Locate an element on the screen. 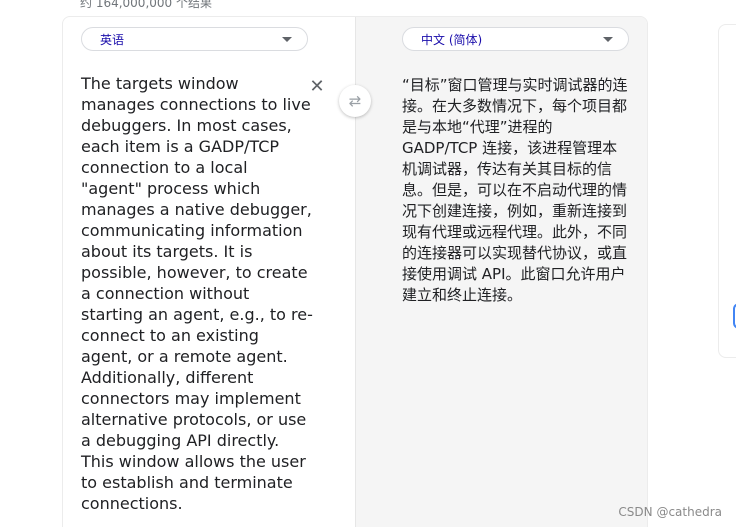 This screenshot has height=527, width=736. source-language-label: 英语 is located at coordinates (112, 39).